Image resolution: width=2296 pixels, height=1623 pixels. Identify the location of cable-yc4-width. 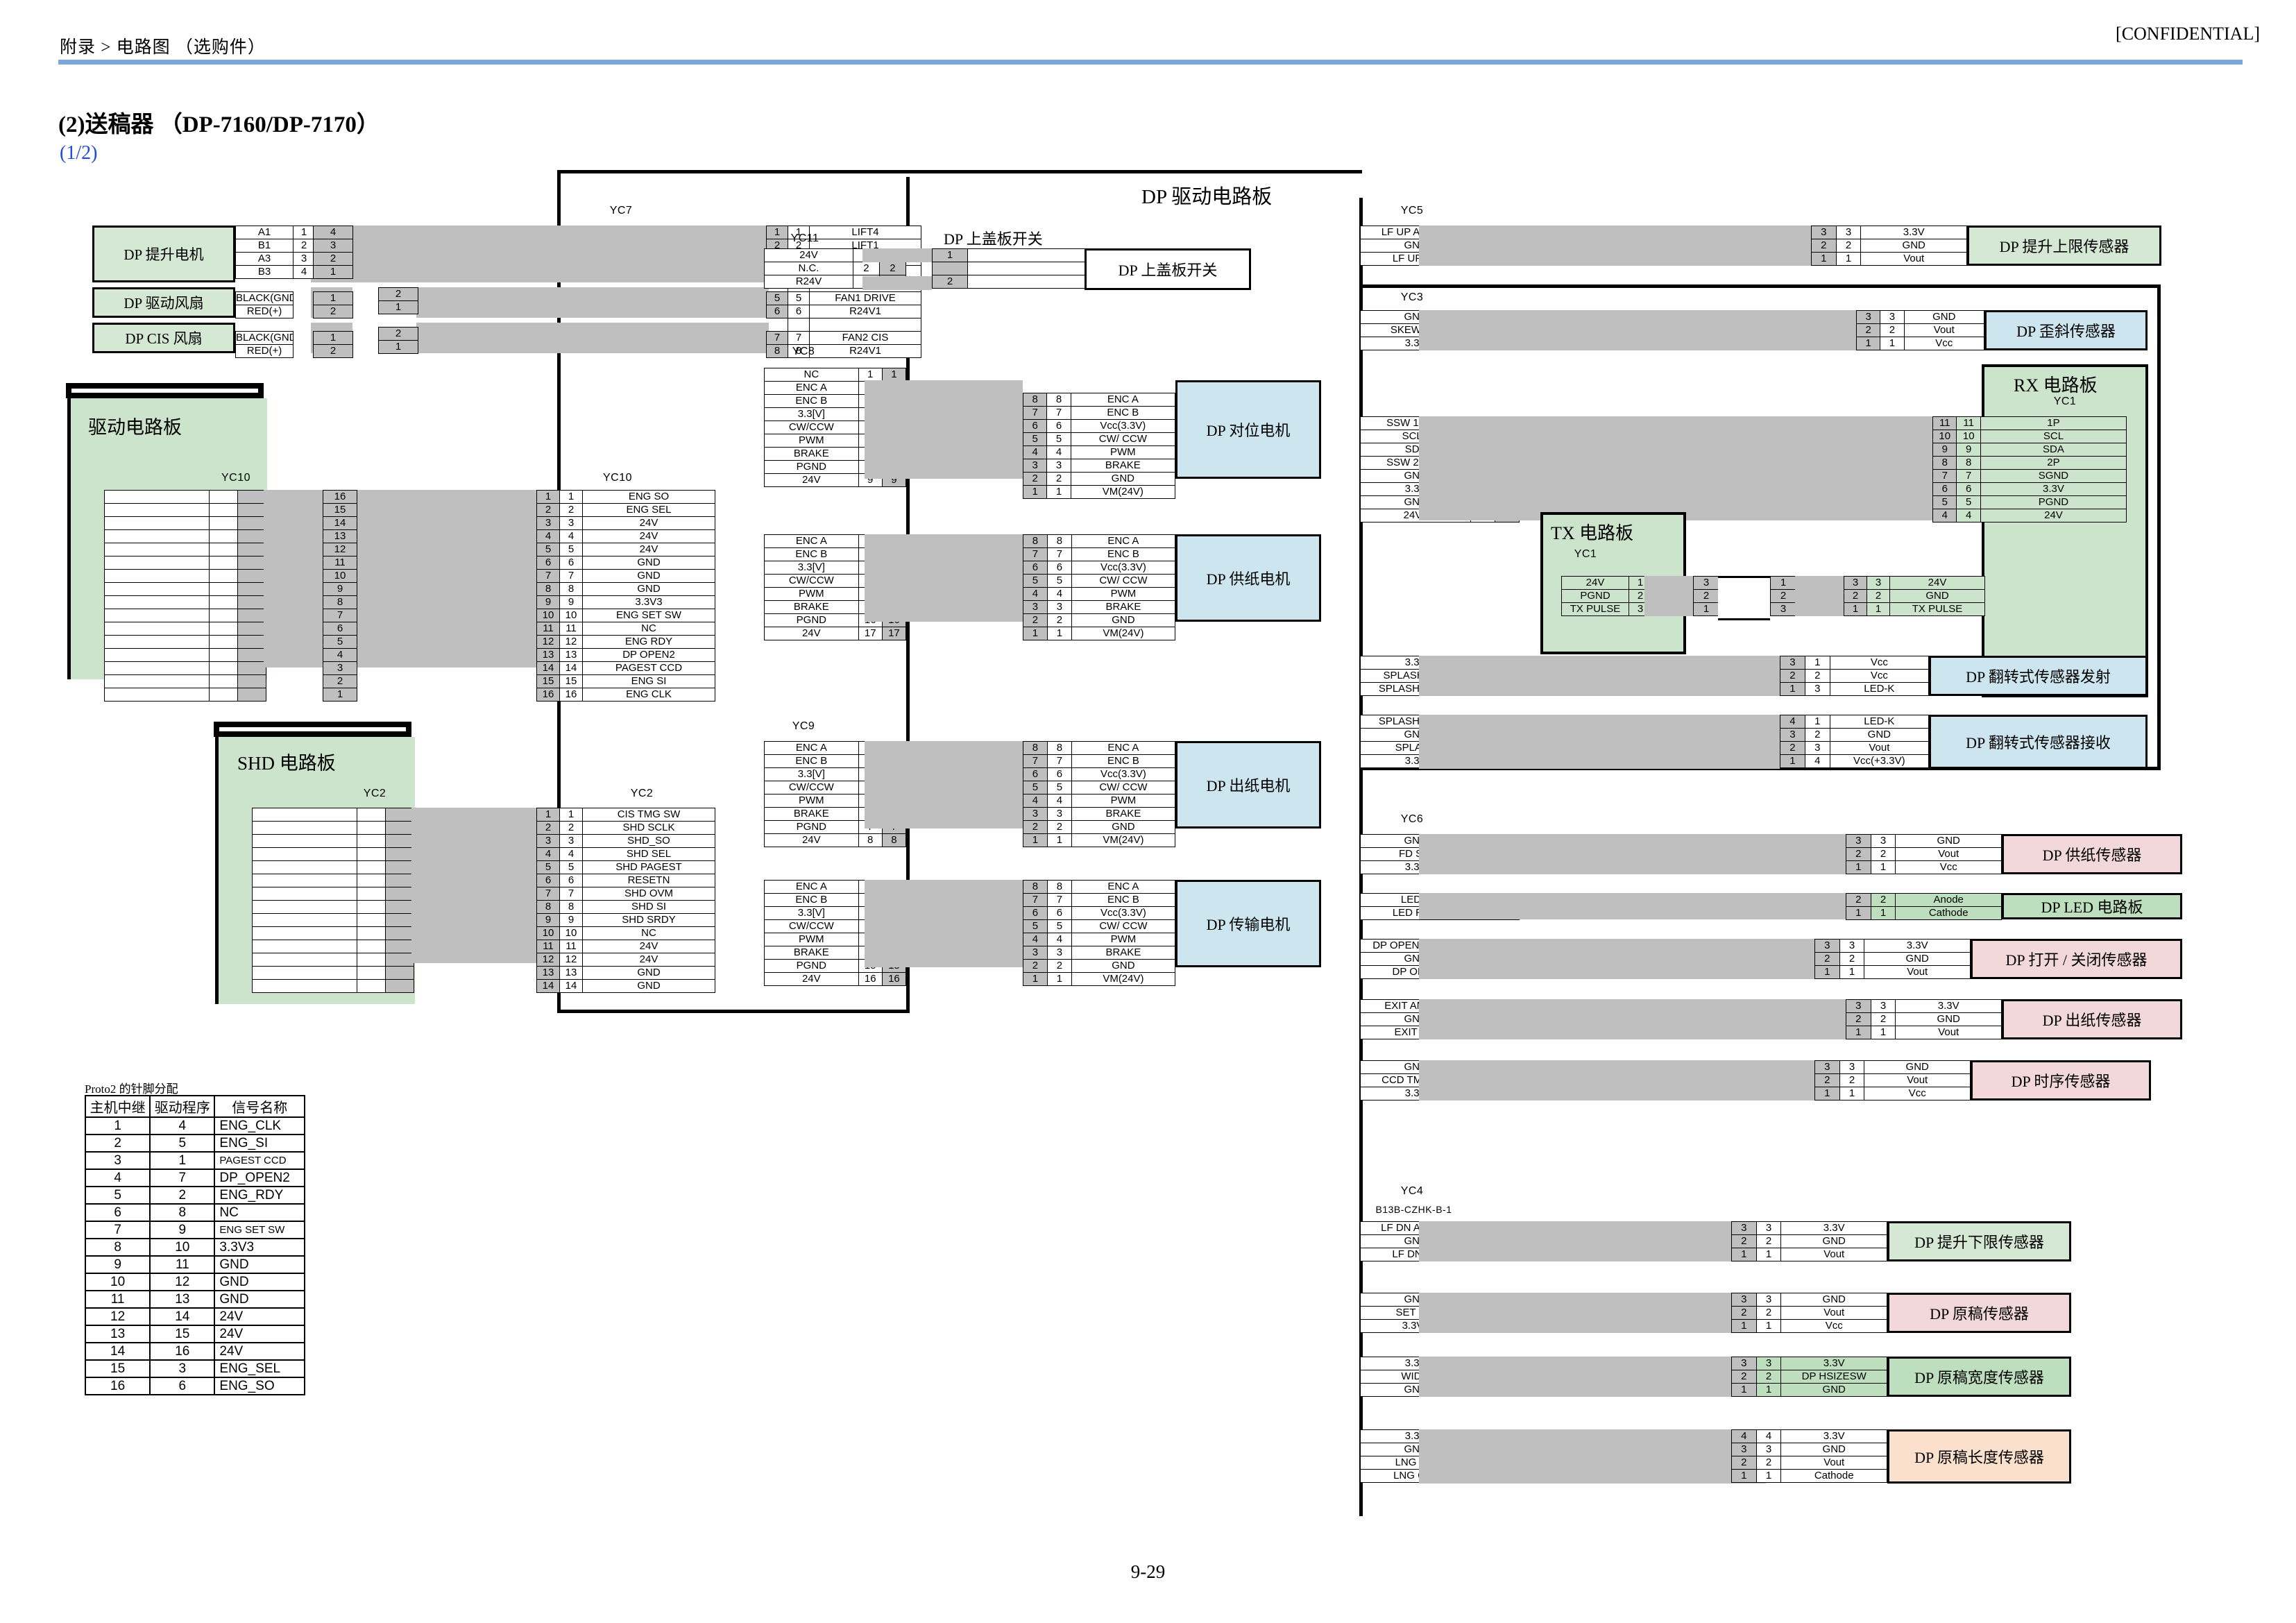
(1592, 1377).